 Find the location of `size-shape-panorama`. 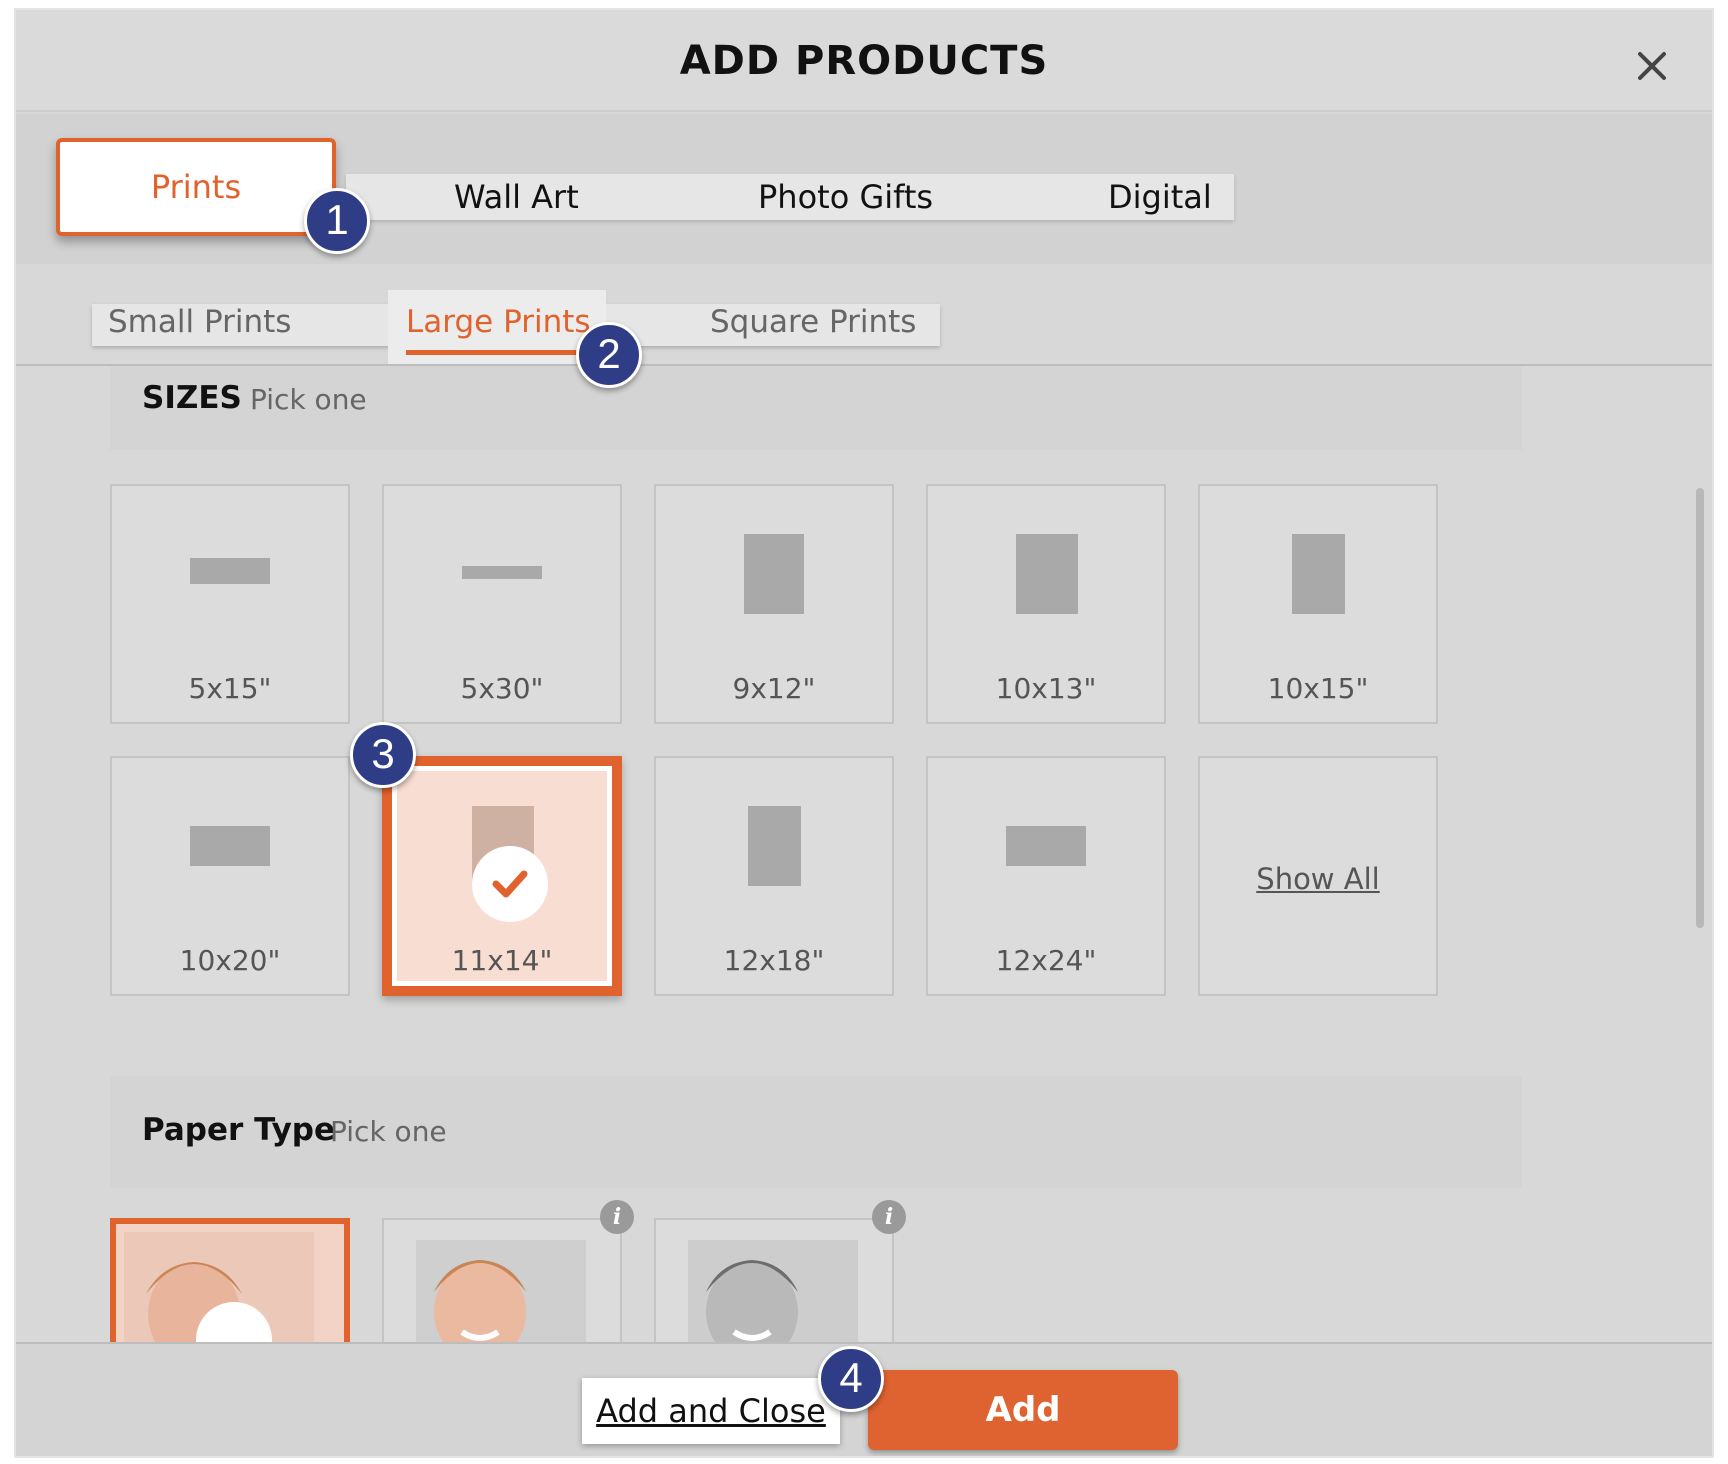

size-shape-panorama is located at coordinates (502, 572).